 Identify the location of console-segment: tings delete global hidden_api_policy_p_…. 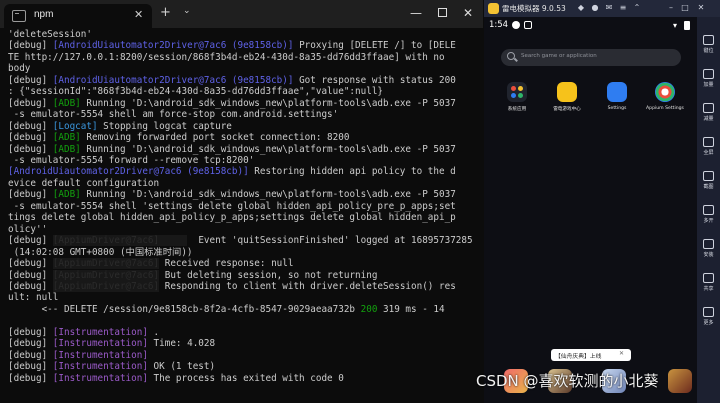
(232, 218).